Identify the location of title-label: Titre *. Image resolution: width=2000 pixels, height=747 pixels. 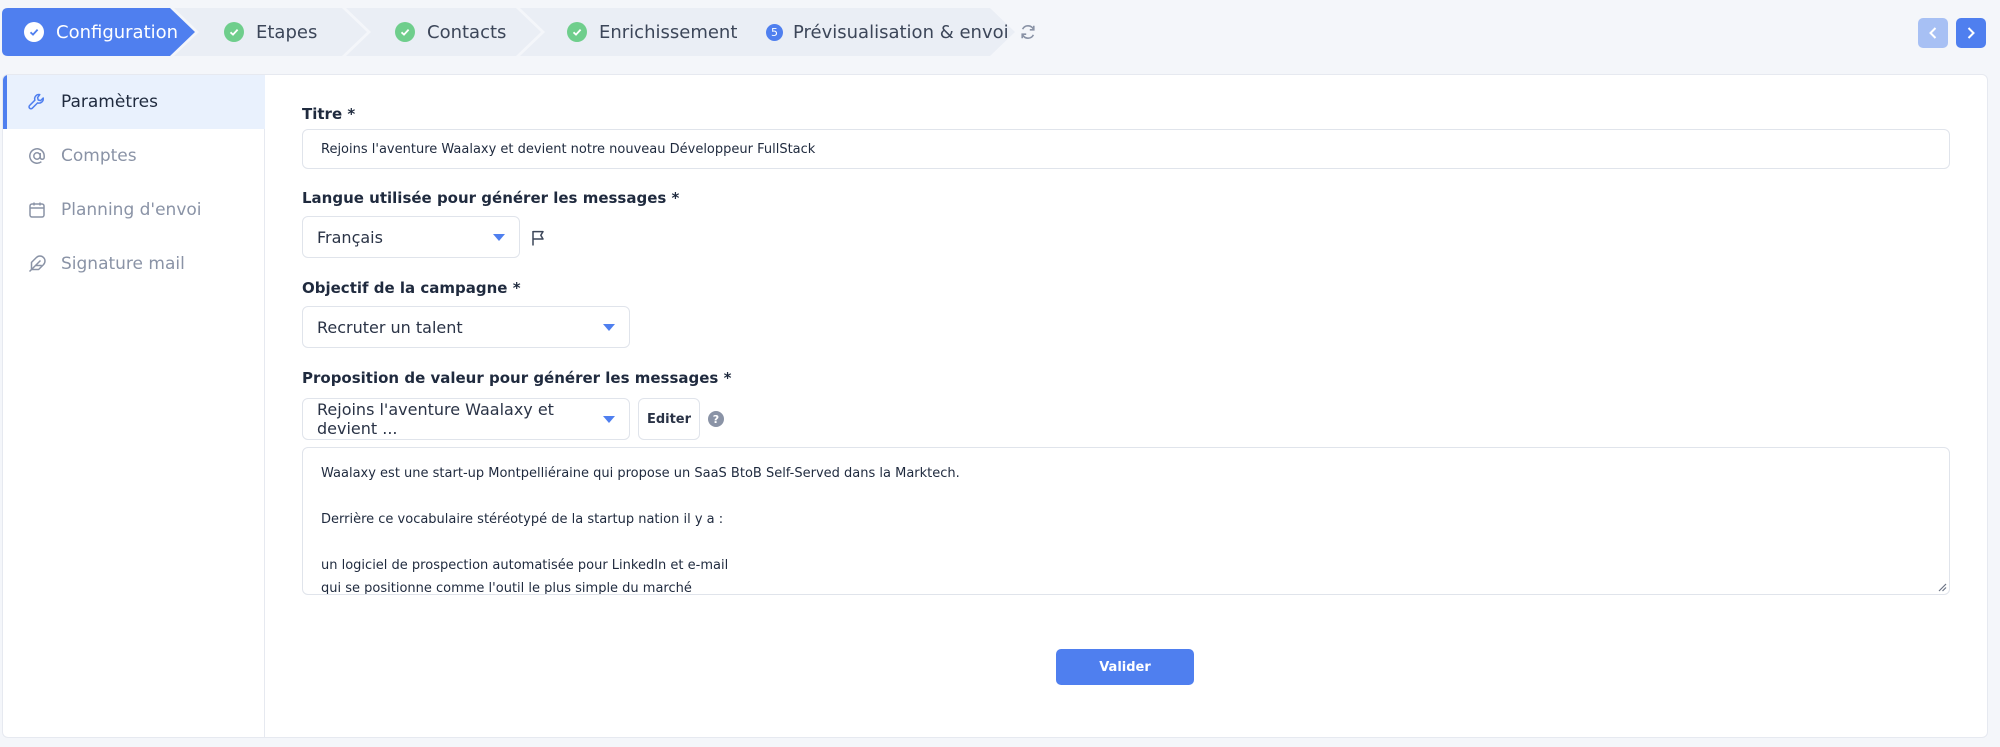
(329, 114).